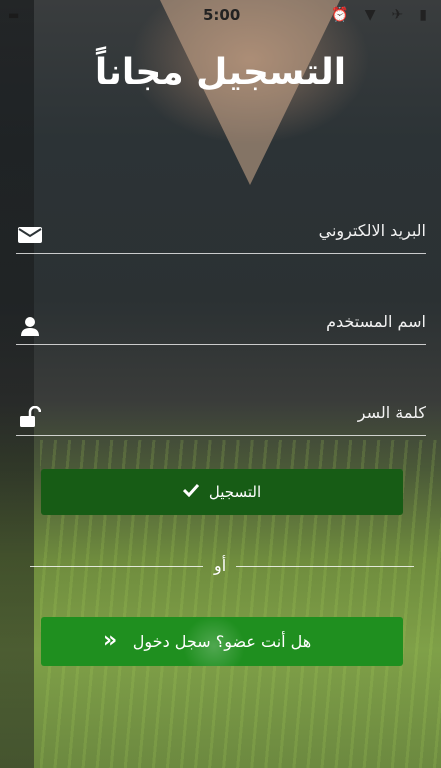 Image resolution: width=441 pixels, height=768 pixels. I want to click on page-title: التسجيل مجاناً, so click(220, 72).